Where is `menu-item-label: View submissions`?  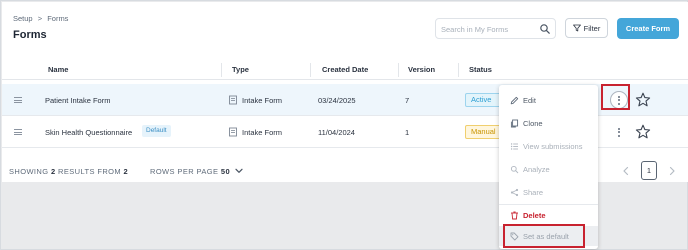 menu-item-label: View submissions is located at coordinates (553, 146).